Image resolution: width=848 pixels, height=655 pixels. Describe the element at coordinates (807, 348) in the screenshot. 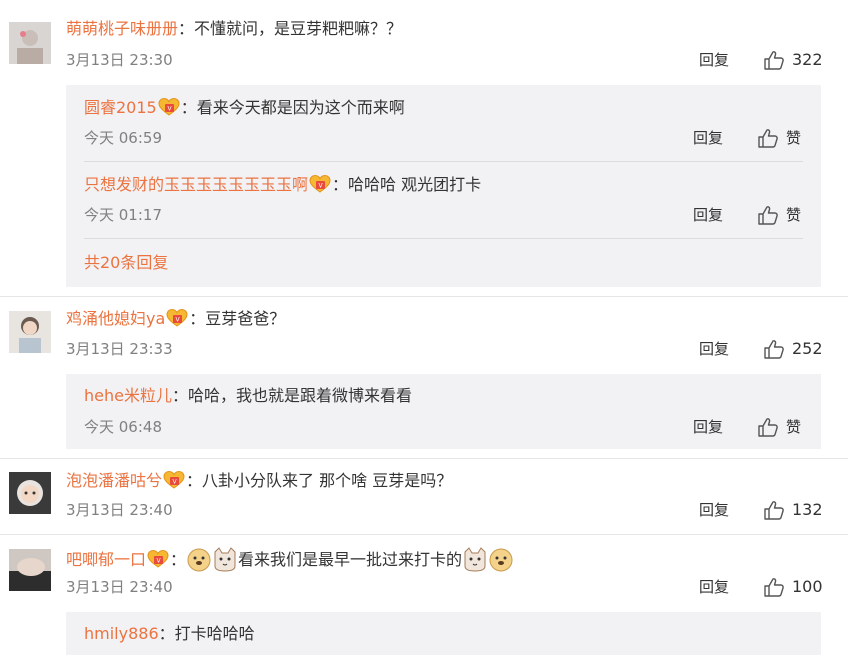

I see `like-count: 252` at that location.